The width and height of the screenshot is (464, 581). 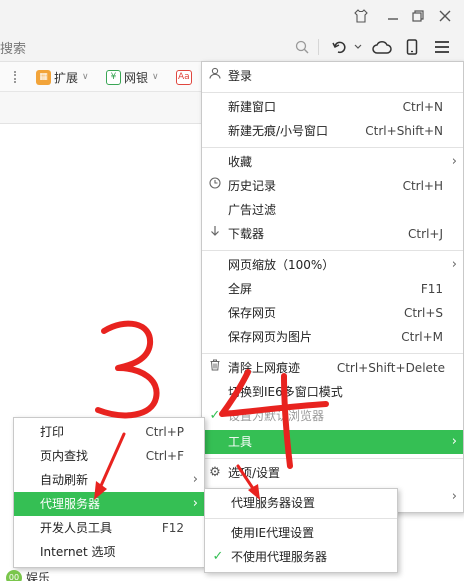 What do you see at coordinates (390, 368) in the screenshot?
I see `shortcut: Ctrl+Shift+Delete` at bounding box center [390, 368].